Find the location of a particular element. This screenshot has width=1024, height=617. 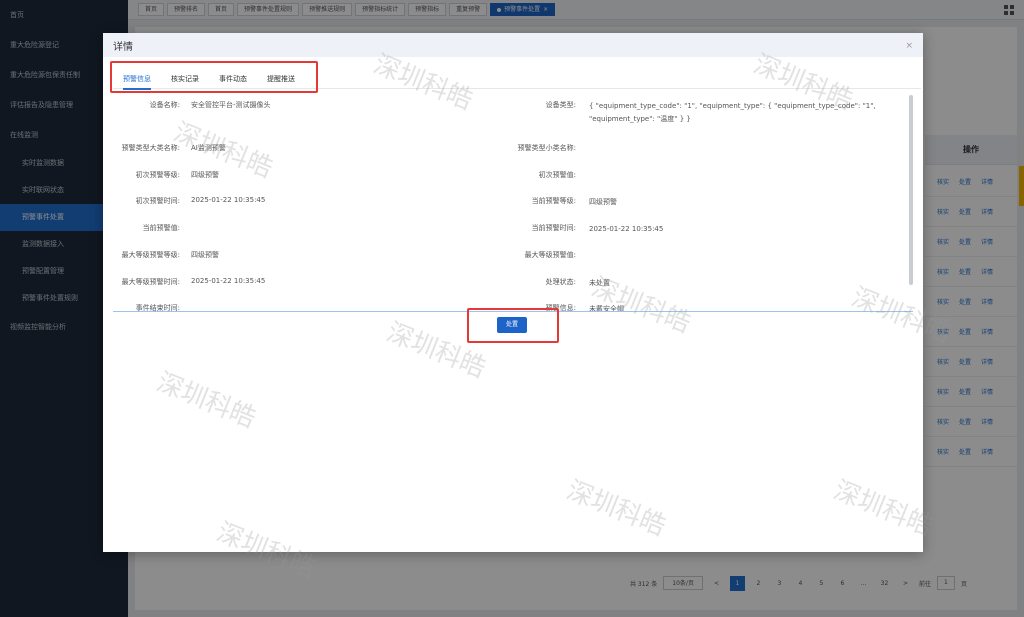

current-level-value: 四级预警 is located at coordinates (603, 202).